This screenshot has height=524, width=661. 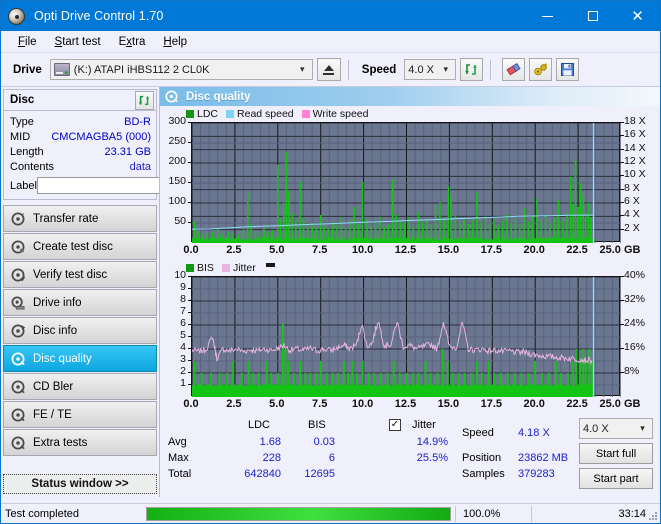 I want to click on chart-top-xtick: 25.0 GB, so click(x=620, y=250).